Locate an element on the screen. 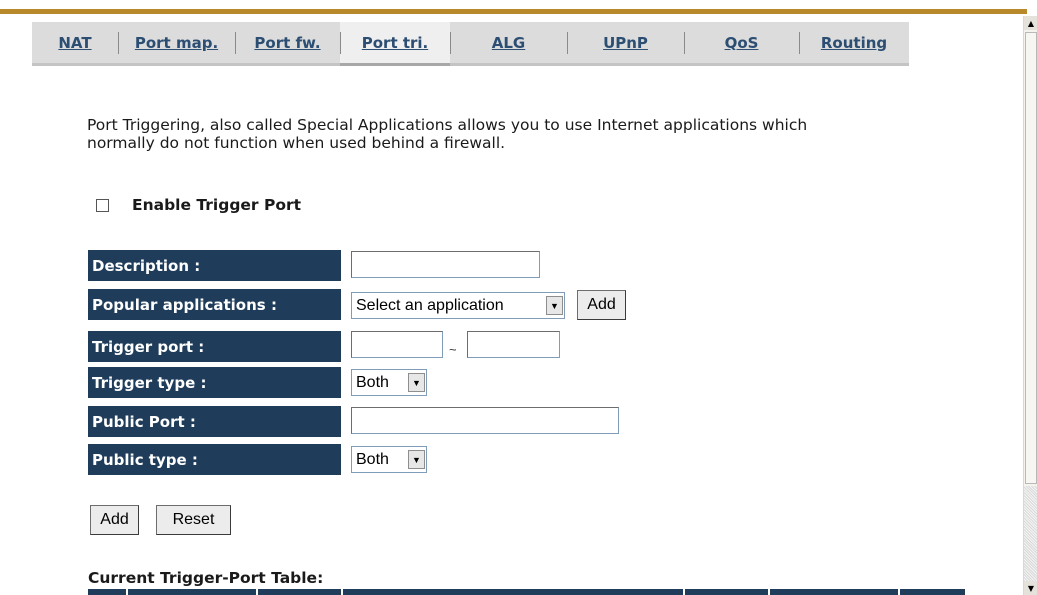  scroll-up-icon: ▲ is located at coordinates (1030, 23).